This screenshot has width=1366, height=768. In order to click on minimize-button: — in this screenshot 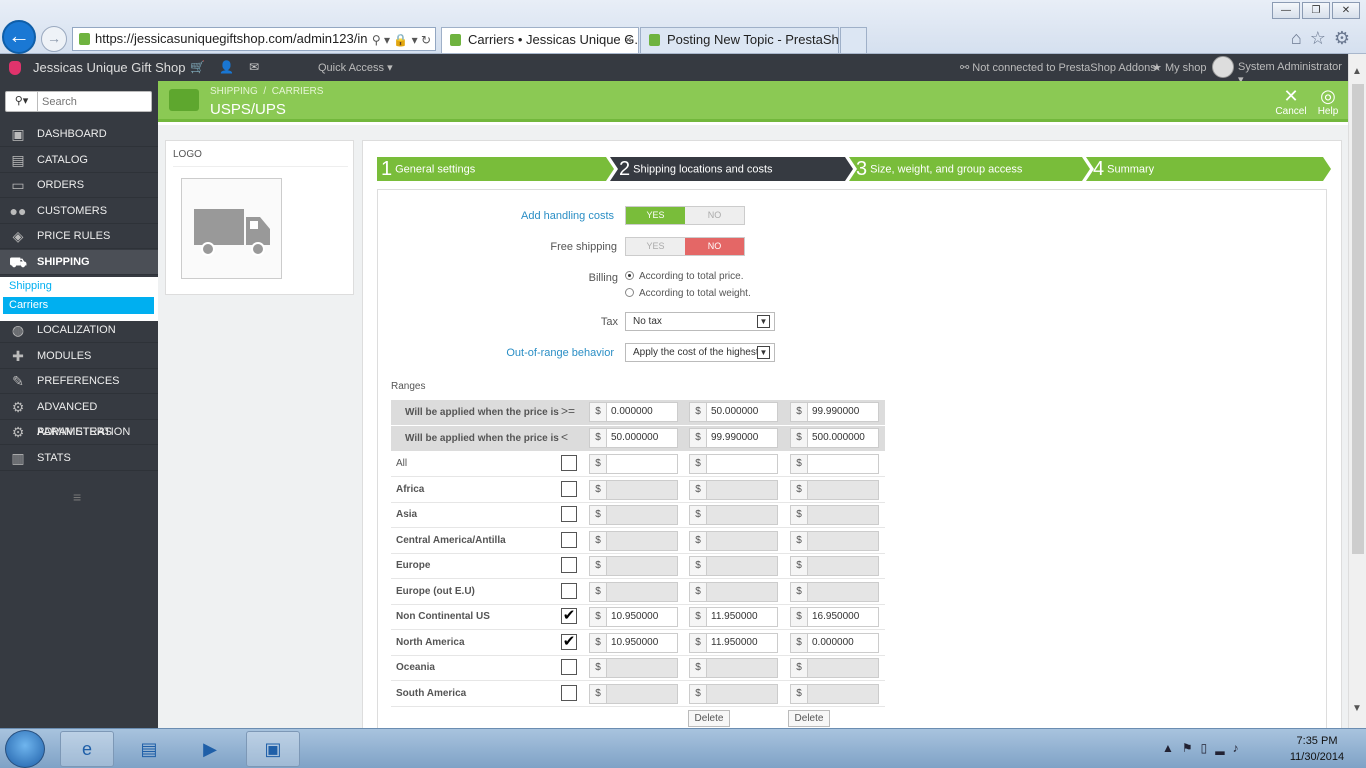, I will do `click(1286, 10)`.